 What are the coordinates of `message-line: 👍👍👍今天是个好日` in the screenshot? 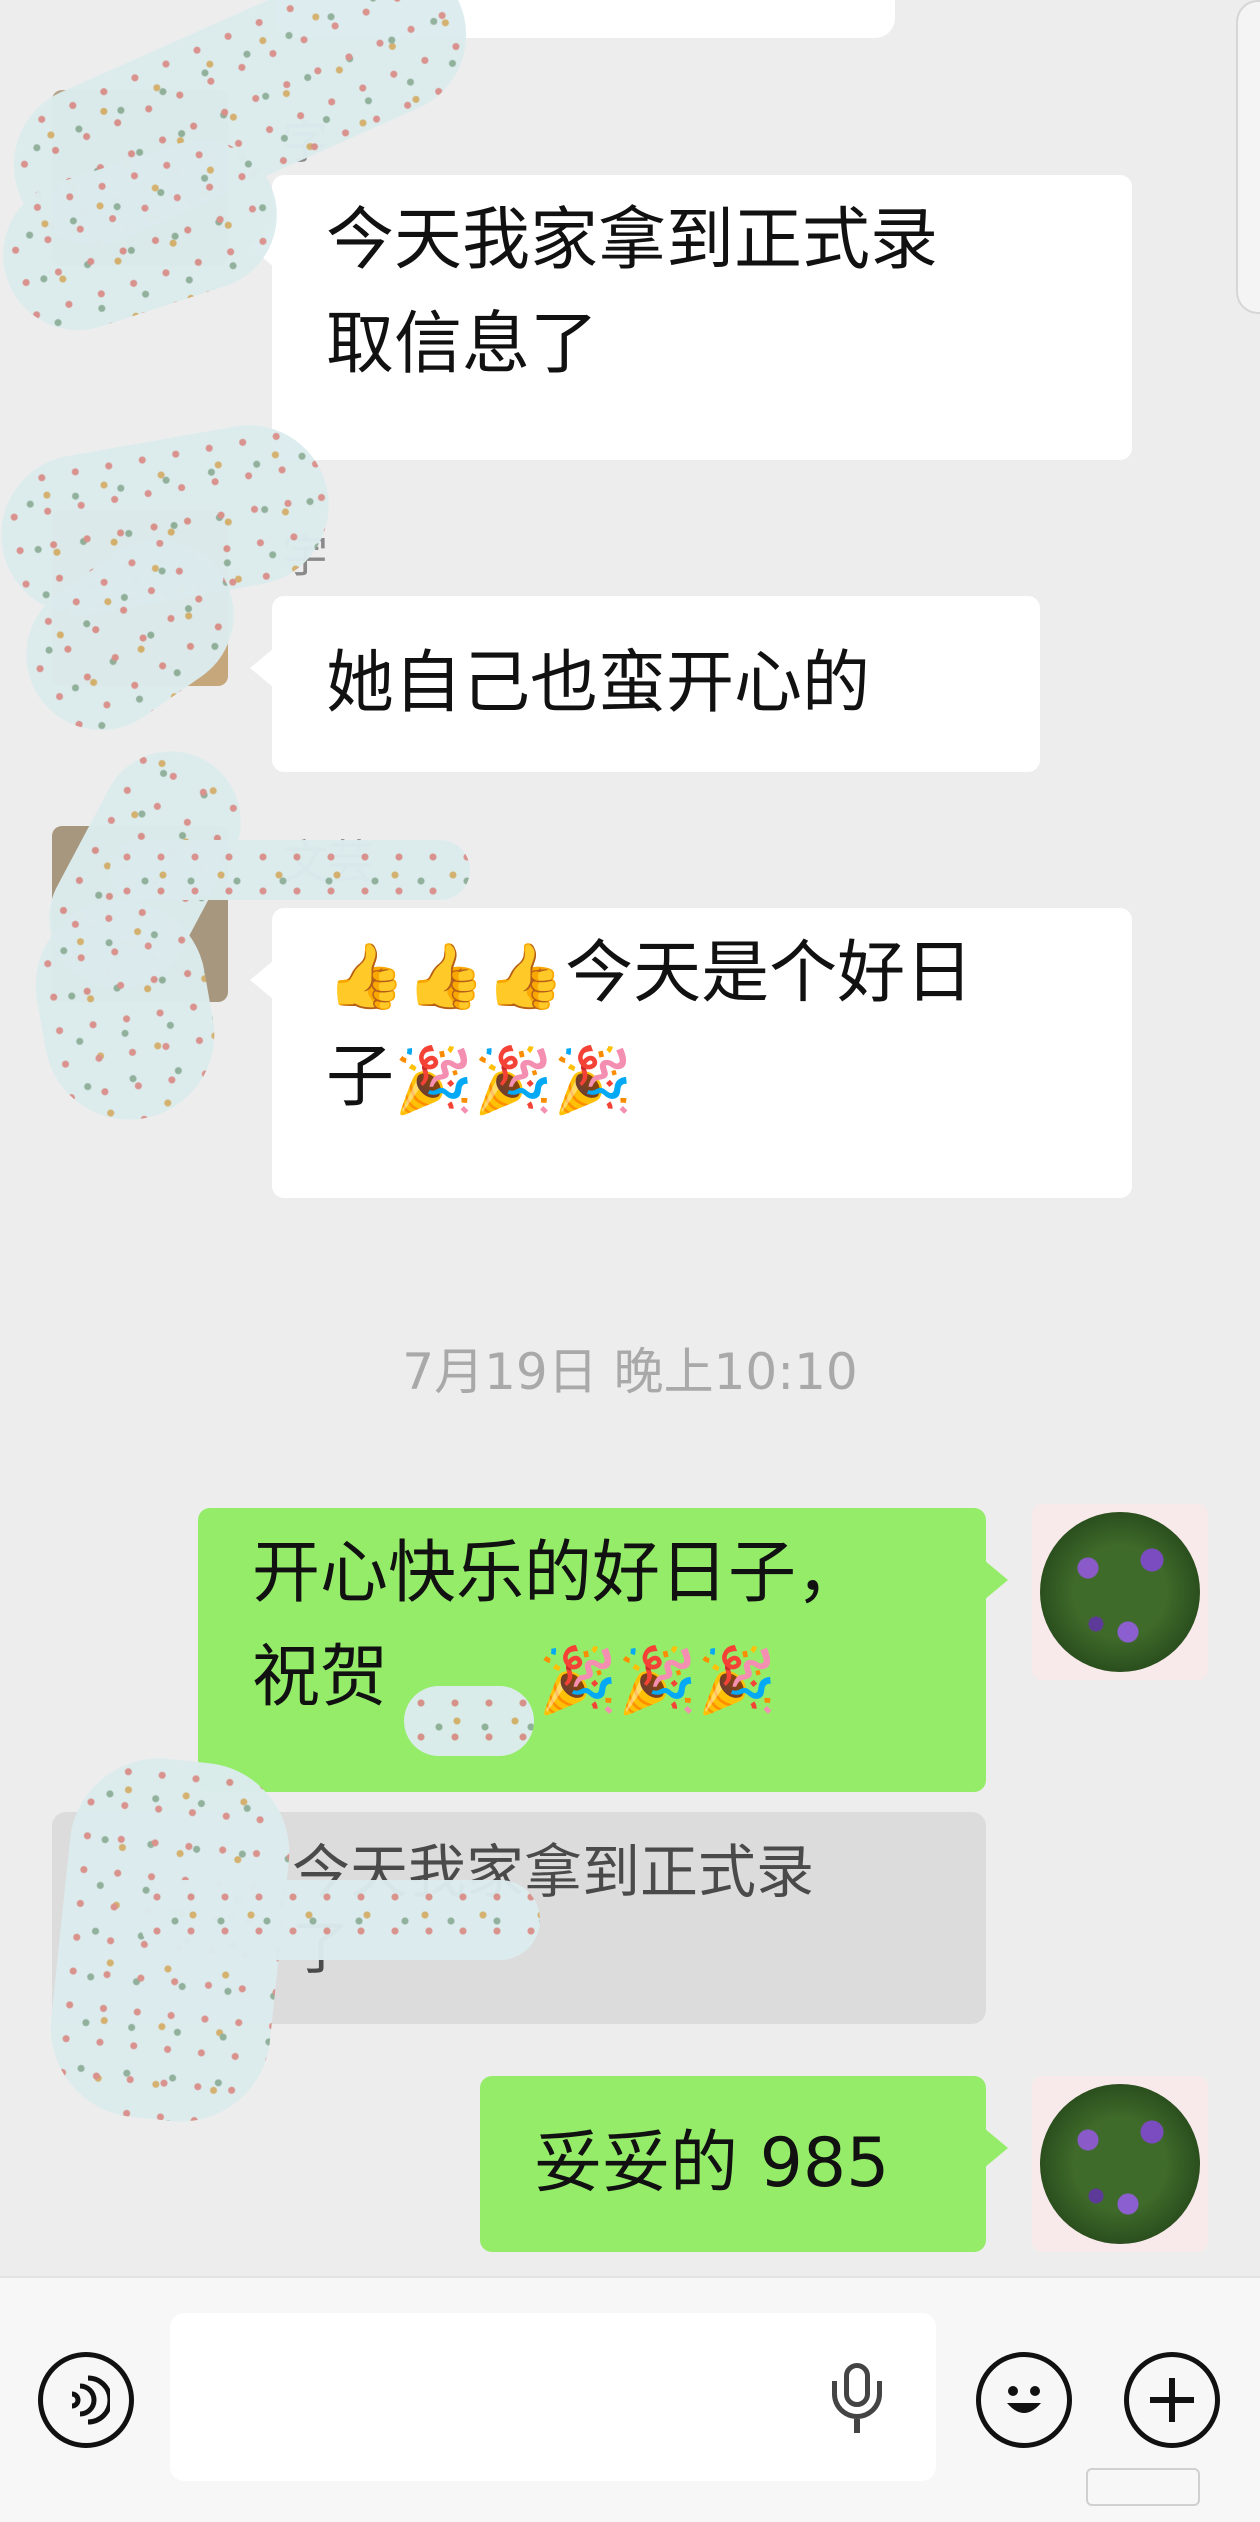 It's located at (702, 974).